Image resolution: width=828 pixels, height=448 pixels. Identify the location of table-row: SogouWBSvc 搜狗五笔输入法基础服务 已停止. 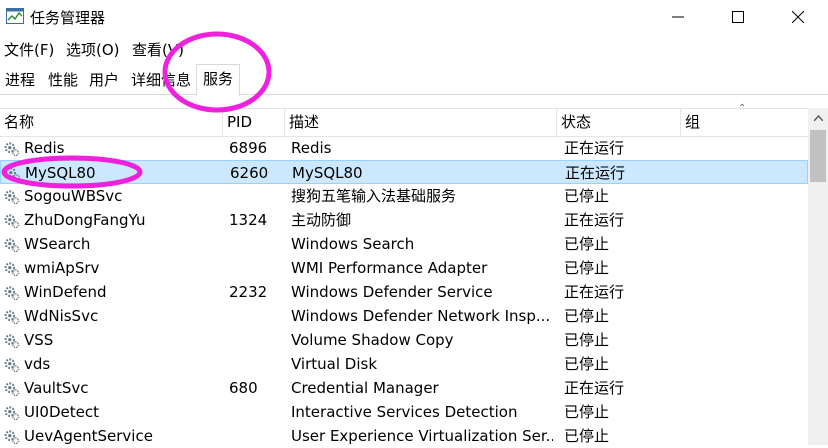
(404, 196).